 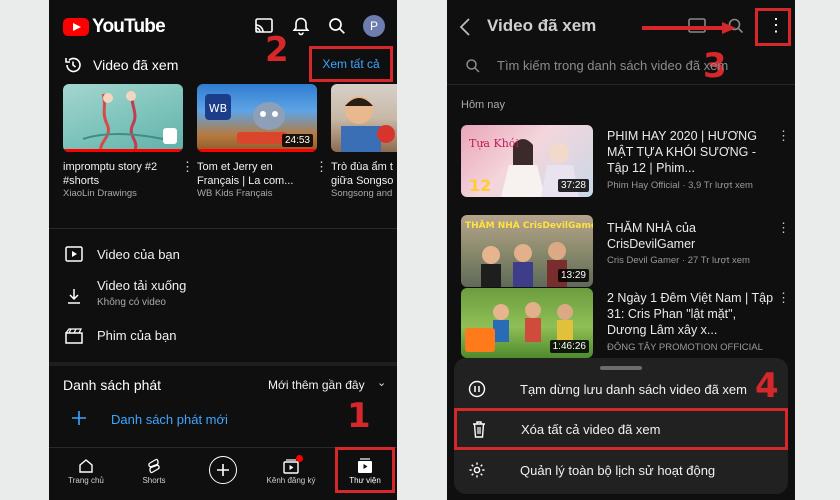 I want to click on pause-icon, so click(x=477, y=389).